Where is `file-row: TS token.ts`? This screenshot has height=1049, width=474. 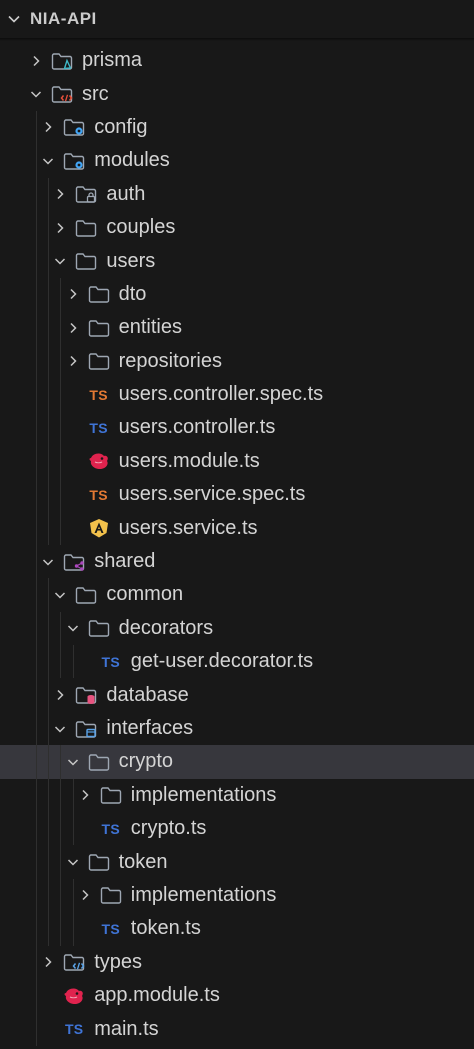
file-row: TS token.ts is located at coordinates (237, 929).